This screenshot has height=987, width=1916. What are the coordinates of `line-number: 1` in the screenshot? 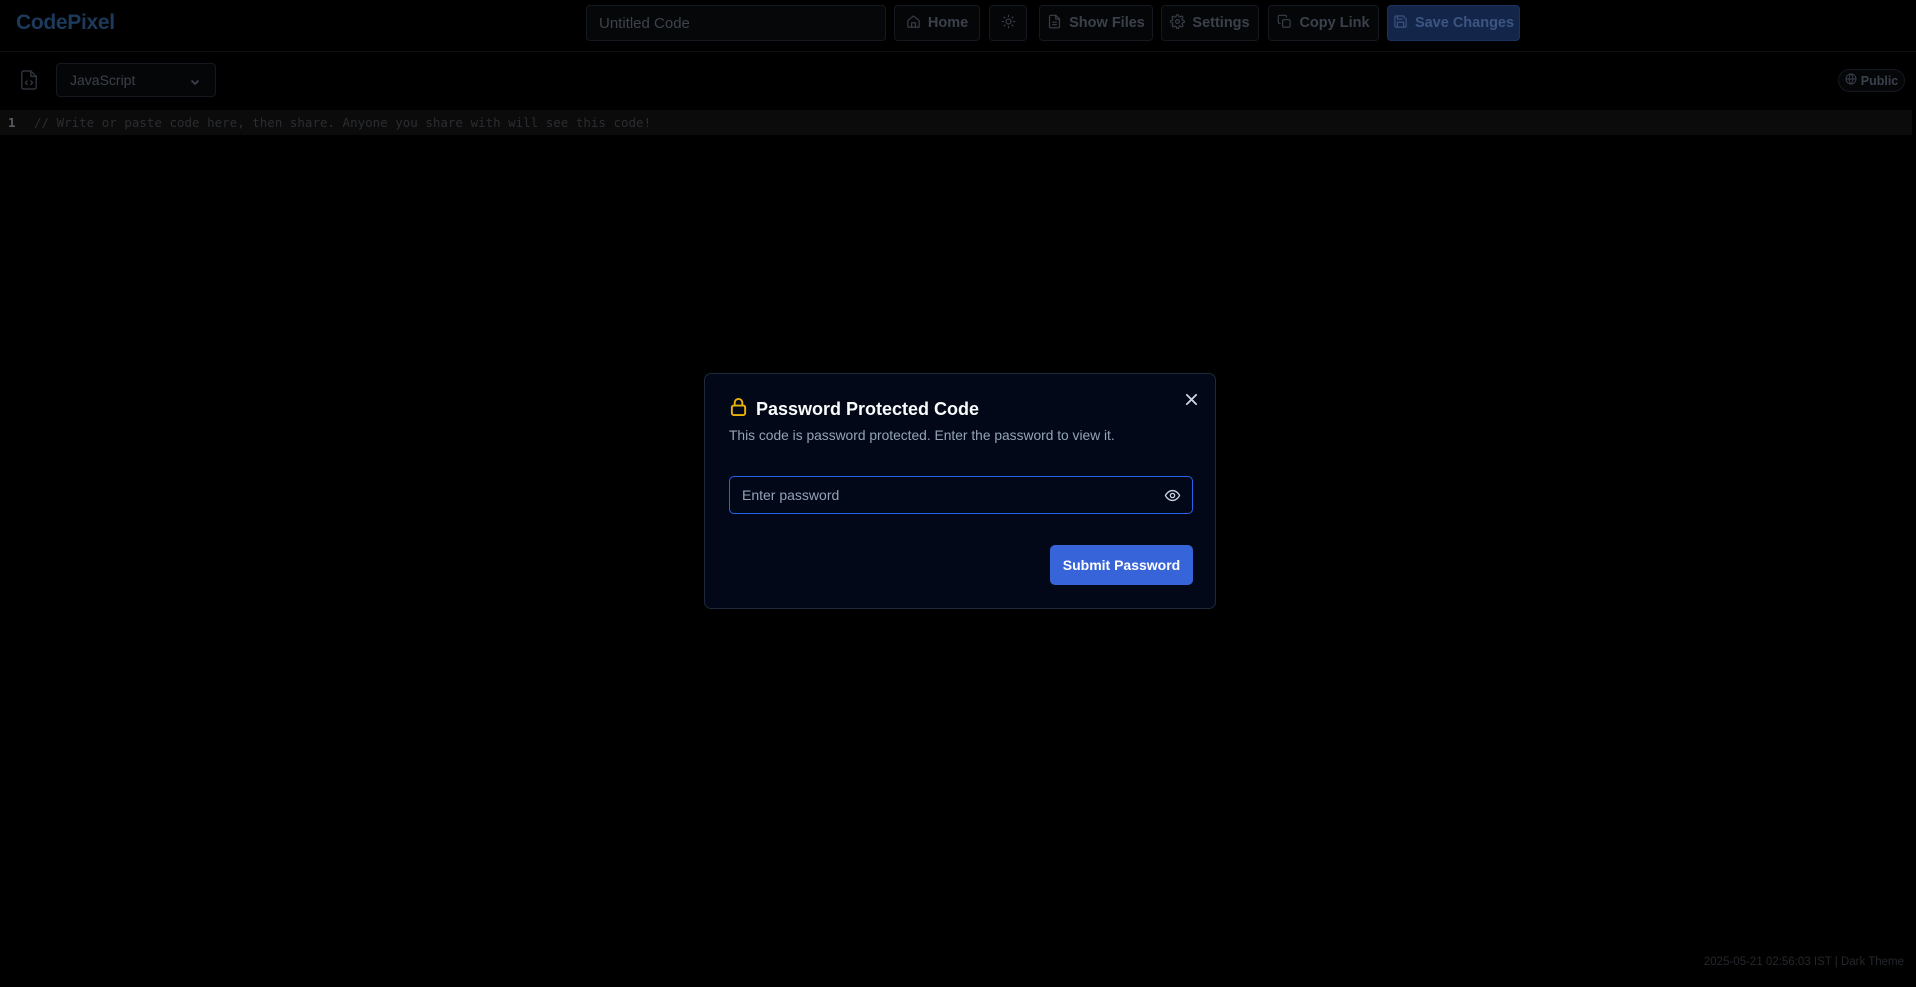 It's located at (12, 122).